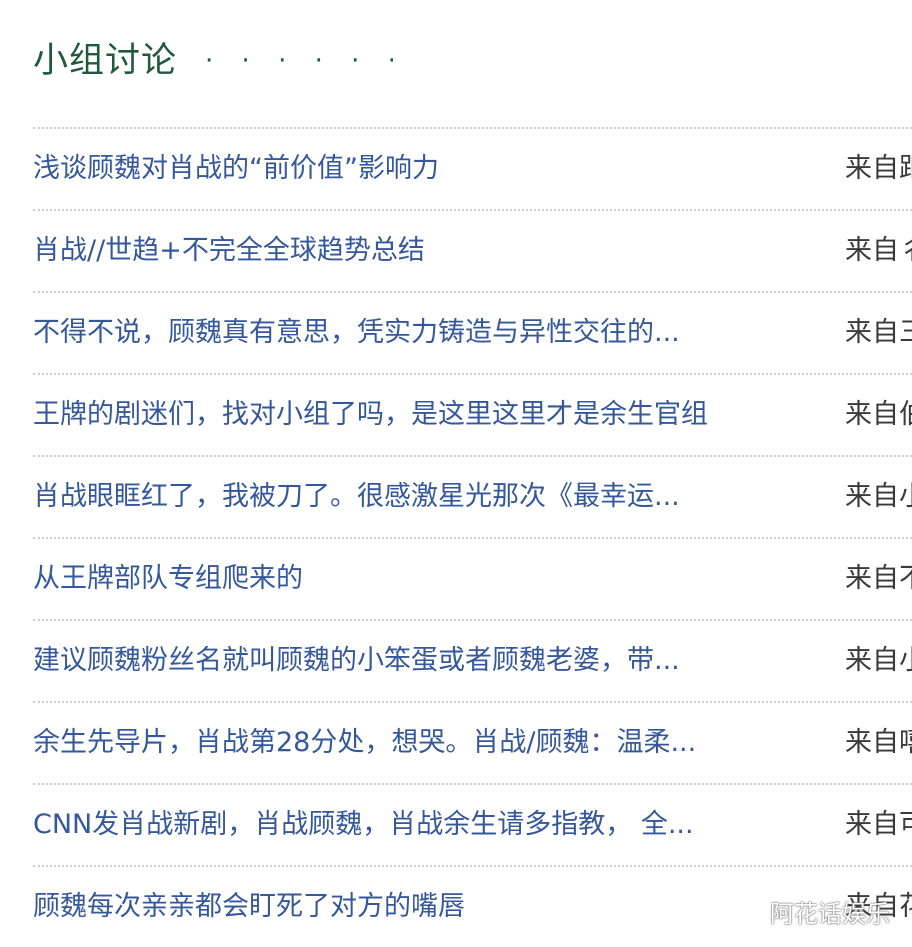  I want to click on topic-link: 顾魏每次亲亲都会盯死了对方的嘴唇, so click(249, 907).